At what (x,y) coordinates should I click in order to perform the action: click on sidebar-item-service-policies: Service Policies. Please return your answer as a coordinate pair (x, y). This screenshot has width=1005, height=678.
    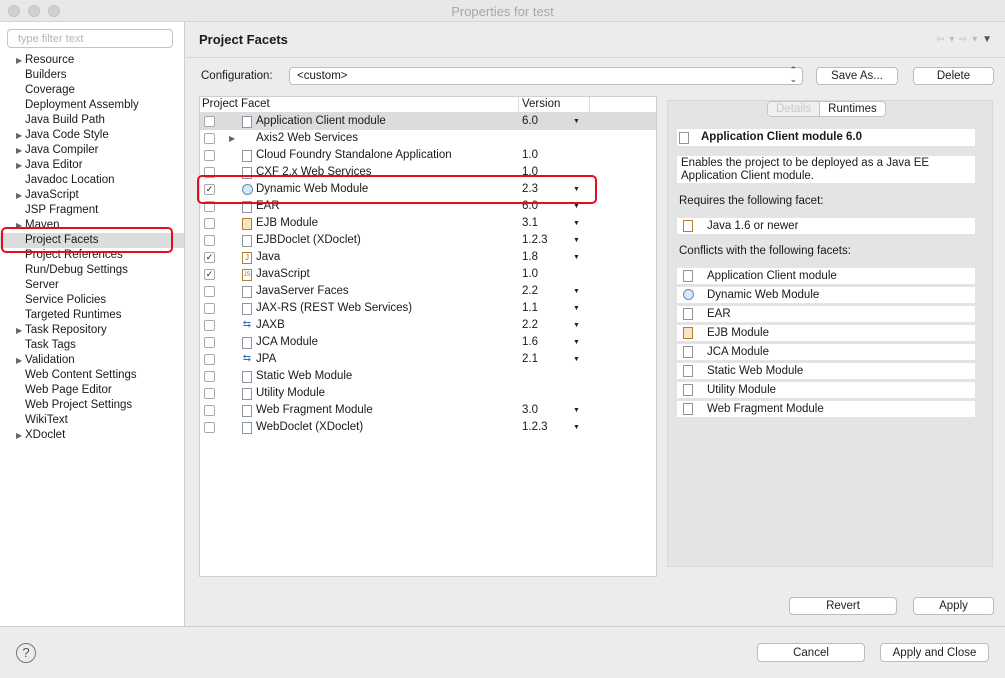
    Looking at the image, I should click on (92, 300).